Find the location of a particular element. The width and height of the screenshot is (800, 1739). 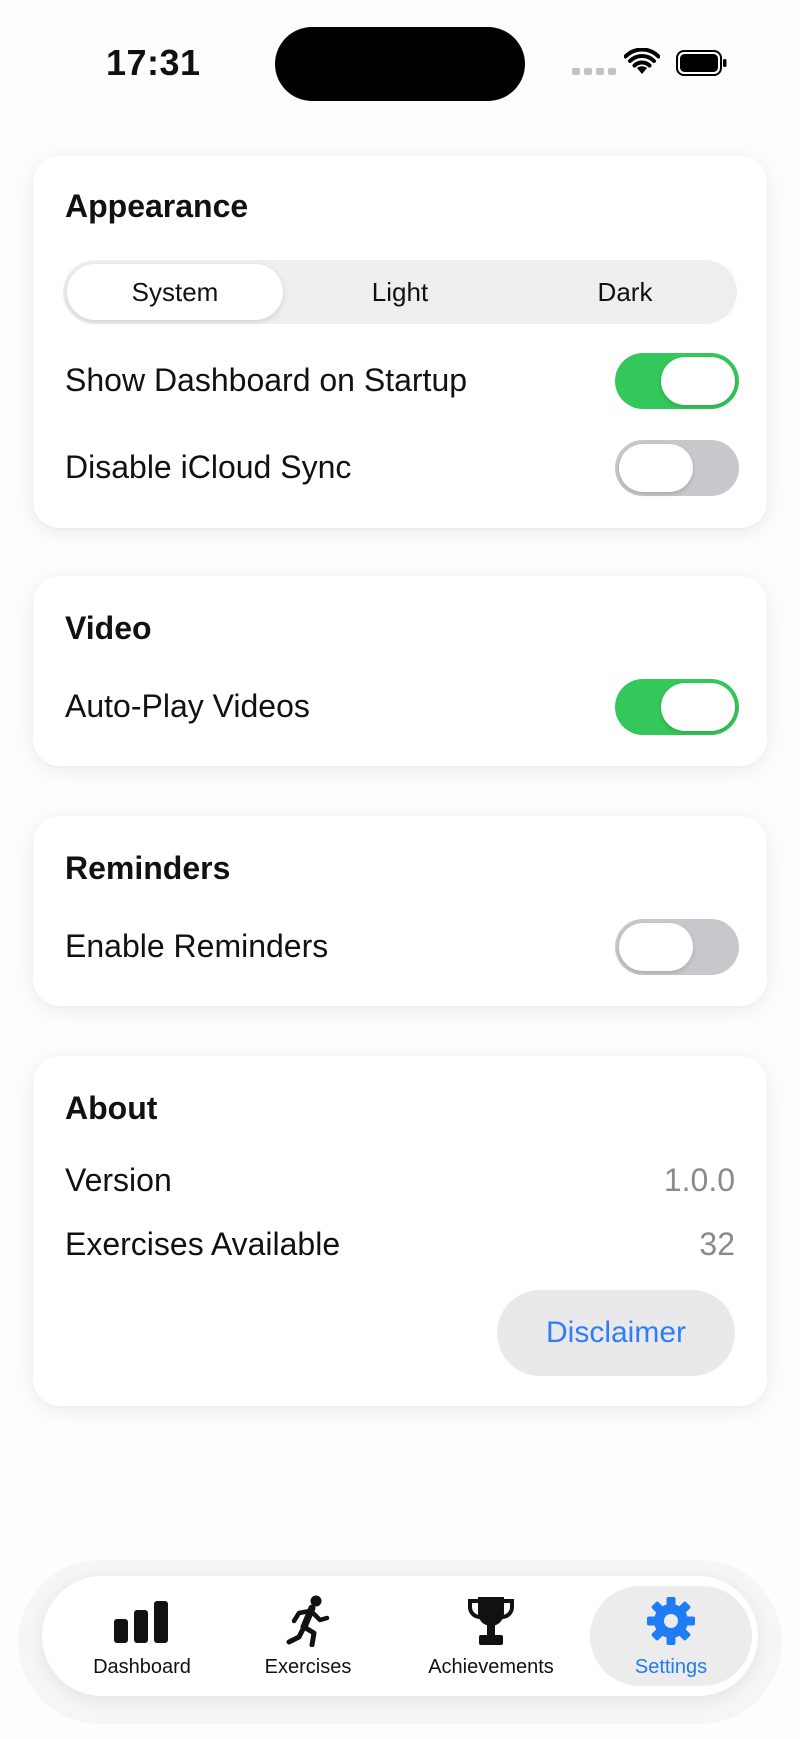

show-dashboard-toggle is located at coordinates (677, 381).